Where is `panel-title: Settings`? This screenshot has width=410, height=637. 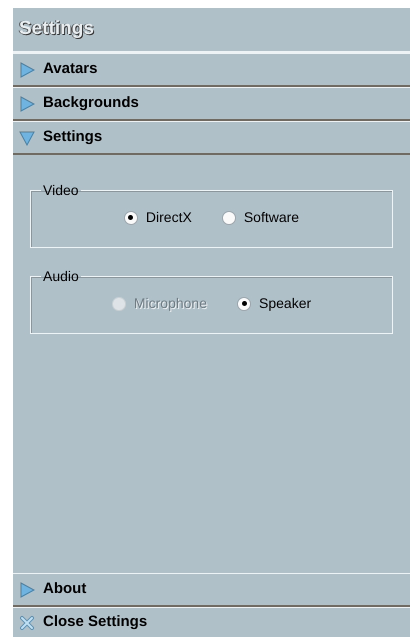 panel-title: Settings is located at coordinates (211, 30).